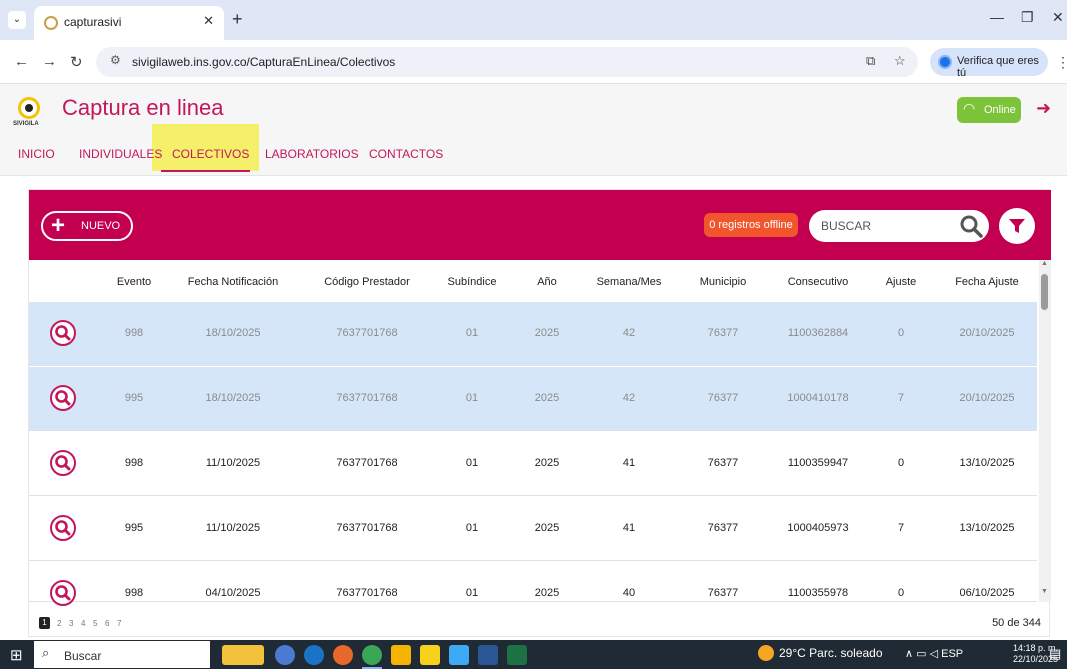 Image resolution: width=1067 pixels, height=669 pixels. What do you see at coordinates (119, 623) in the screenshot?
I see `page-7: 7` at bounding box center [119, 623].